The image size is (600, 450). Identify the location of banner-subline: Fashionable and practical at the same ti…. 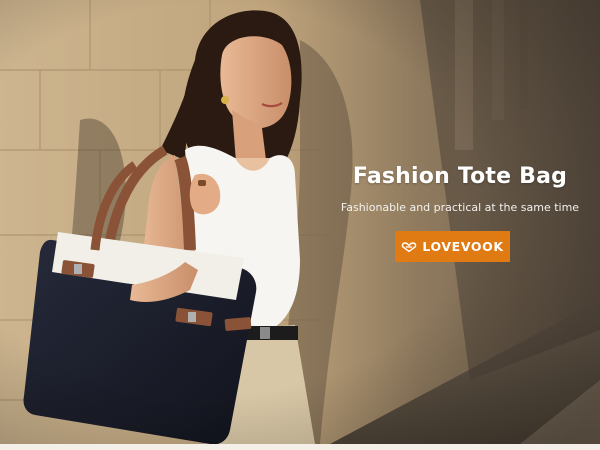
(460, 207).